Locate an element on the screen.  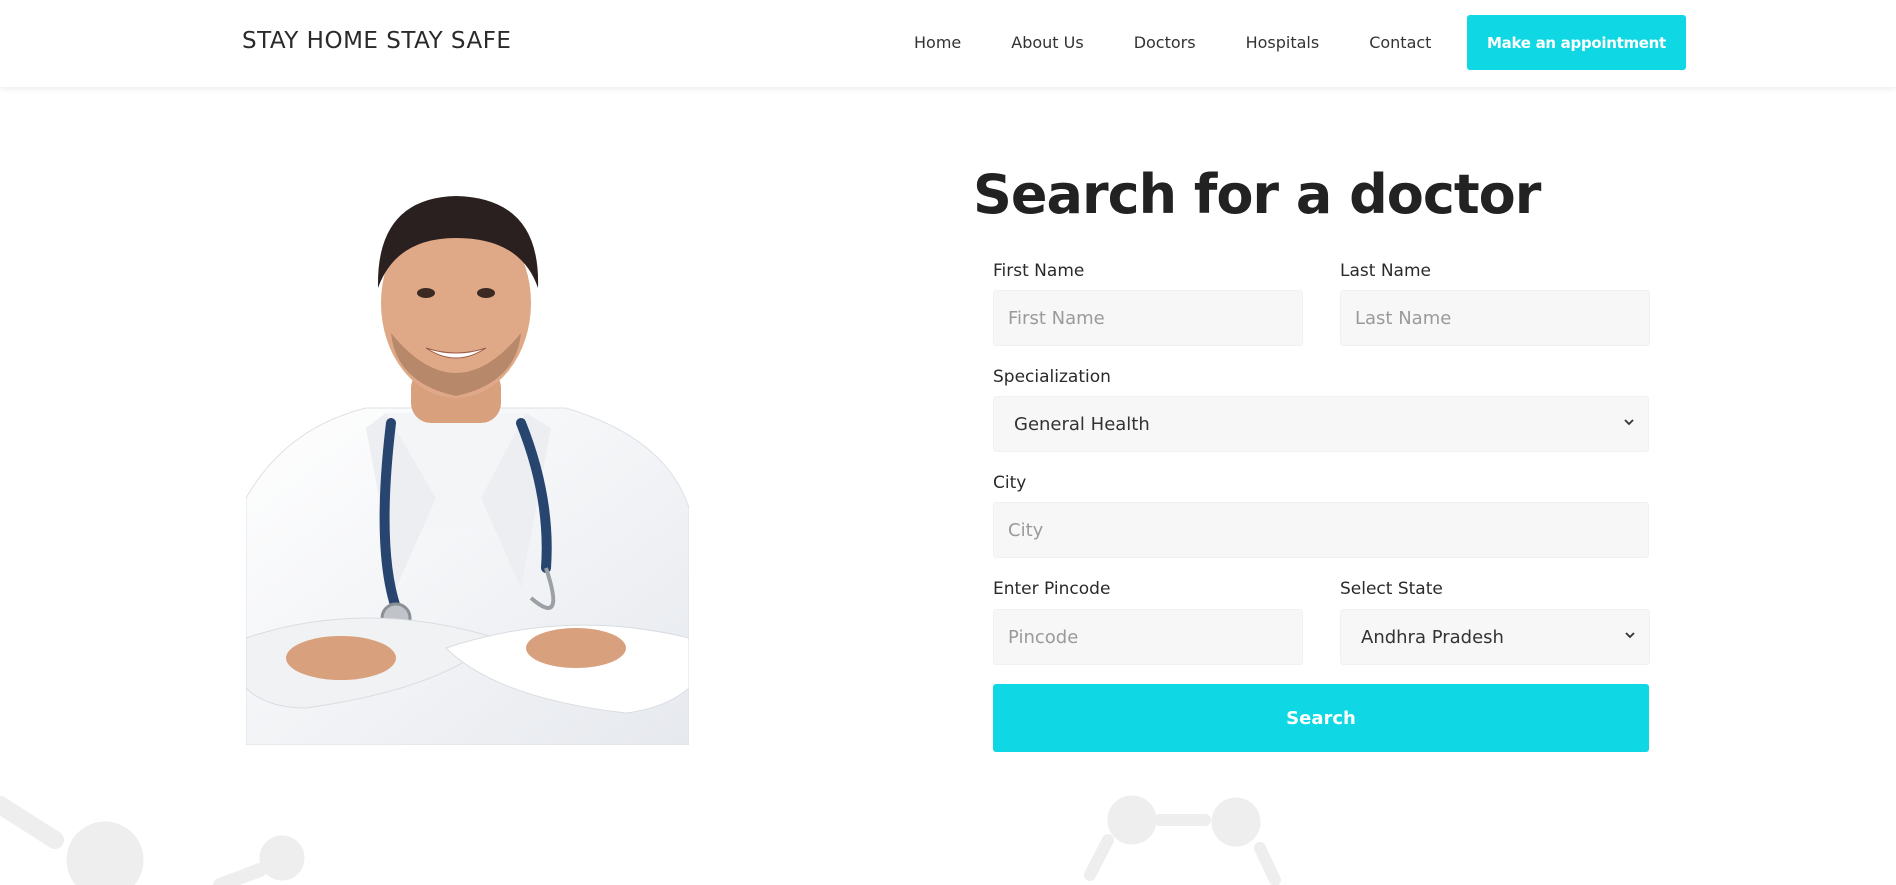
state-select: Andhra Pradesh is located at coordinates (1495, 637).